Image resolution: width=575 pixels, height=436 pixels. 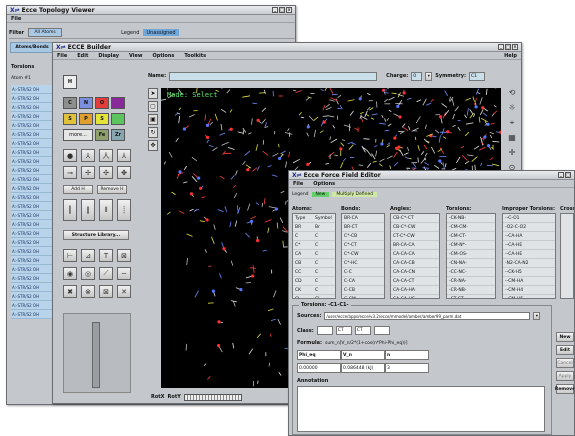 I want to click on list-item: CA-CA-CT, so click(x=415, y=281).